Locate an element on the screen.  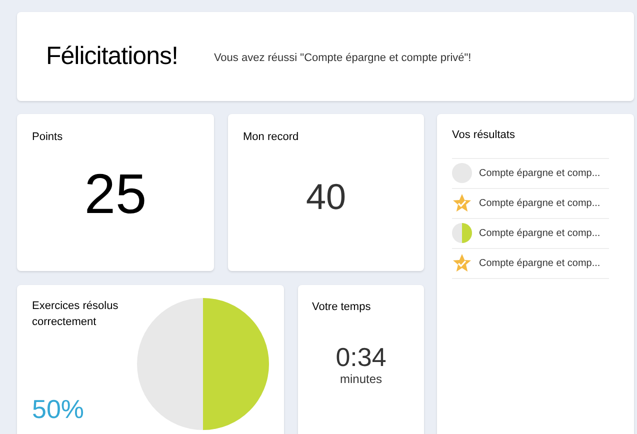
exercises-label: Exercices résolus correctement is located at coordinates (76, 314).